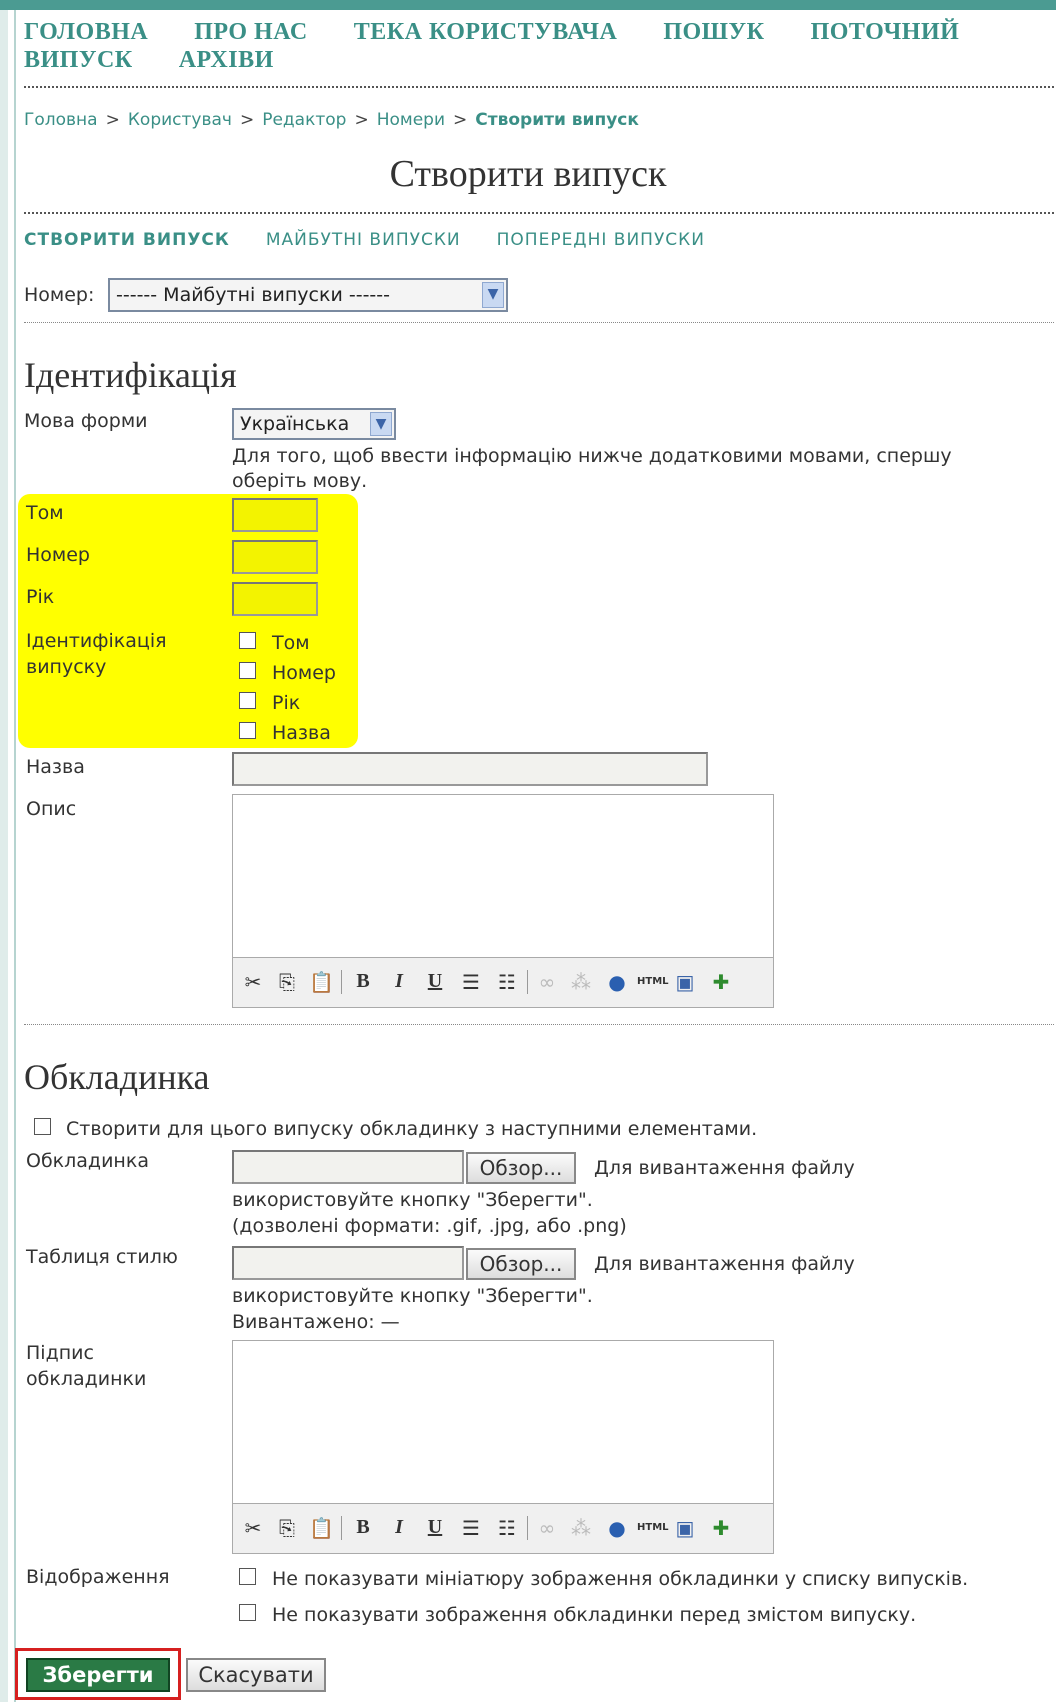 This screenshot has width=1056, height=1702. What do you see at coordinates (724, 1264) in the screenshot?
I see `stylesheet-upload-hint-1: Для вивантаження файлу` at bounding box center [724, 1264].